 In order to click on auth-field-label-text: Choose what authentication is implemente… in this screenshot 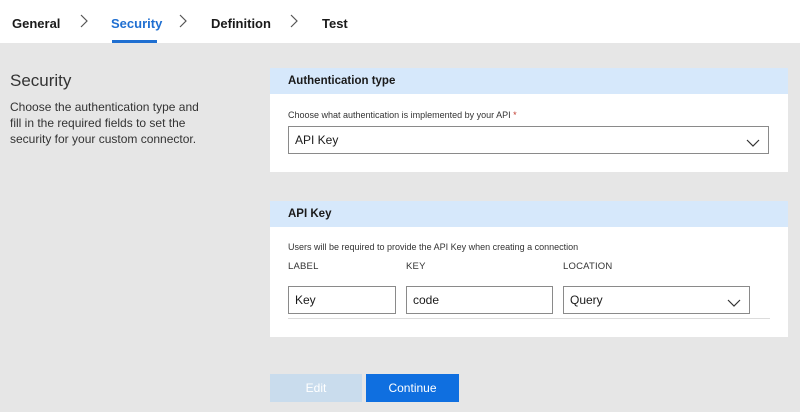, I will do `click(399, 115)`.